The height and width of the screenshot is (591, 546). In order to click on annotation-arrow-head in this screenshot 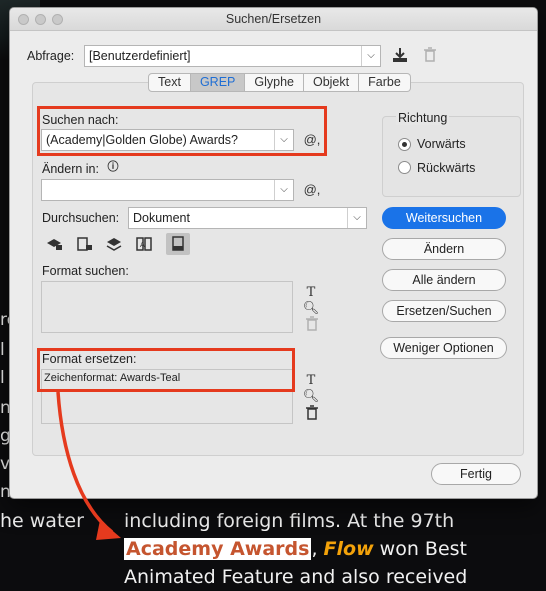, I will do `click(108, 530)`.